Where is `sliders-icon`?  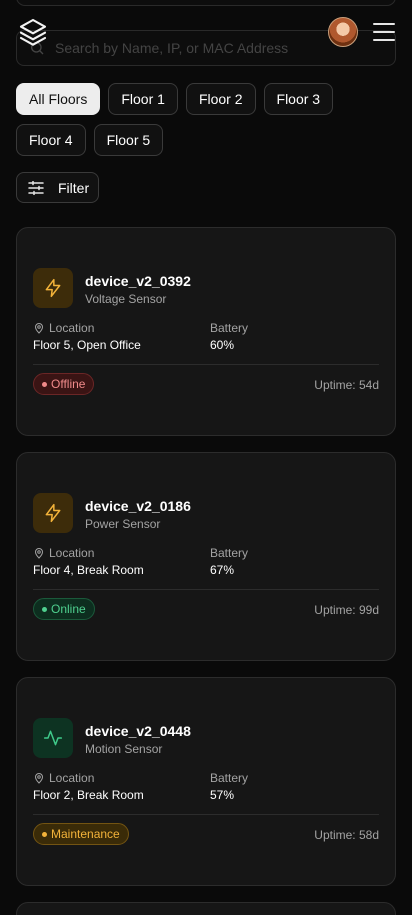
sliders-icon is located at coordinates (36, 187).